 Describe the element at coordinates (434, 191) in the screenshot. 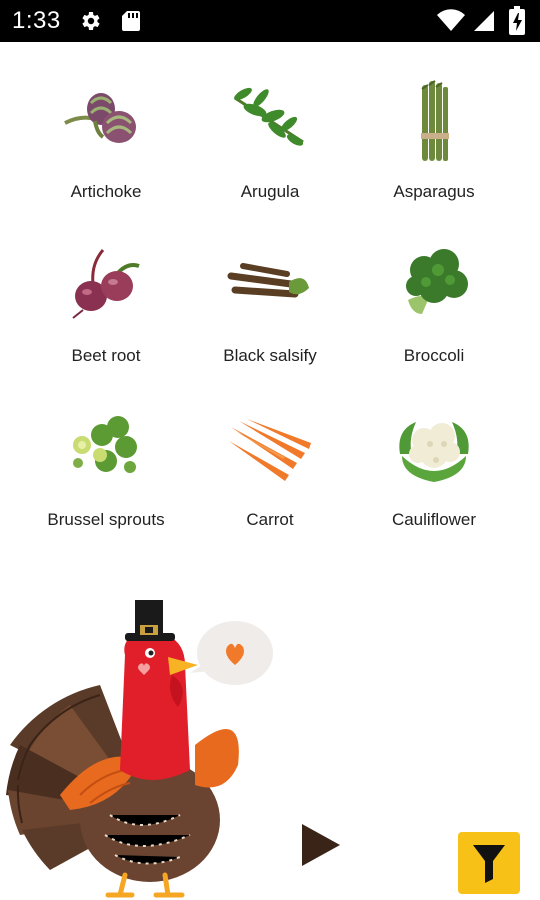

I see `vegetable-label: Asparagus` at that location.